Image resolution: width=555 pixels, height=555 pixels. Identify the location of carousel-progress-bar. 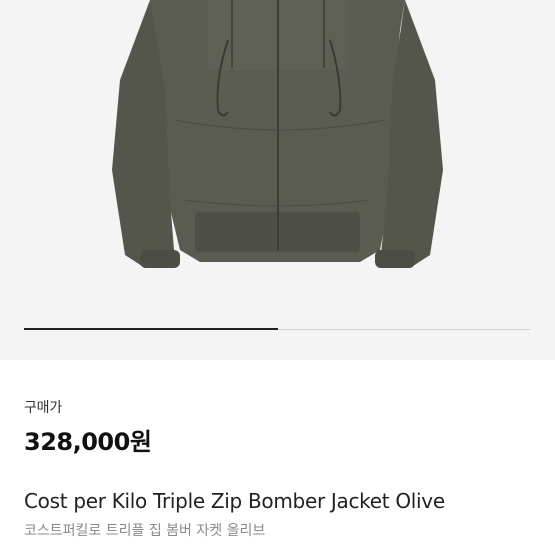
(151, 329).